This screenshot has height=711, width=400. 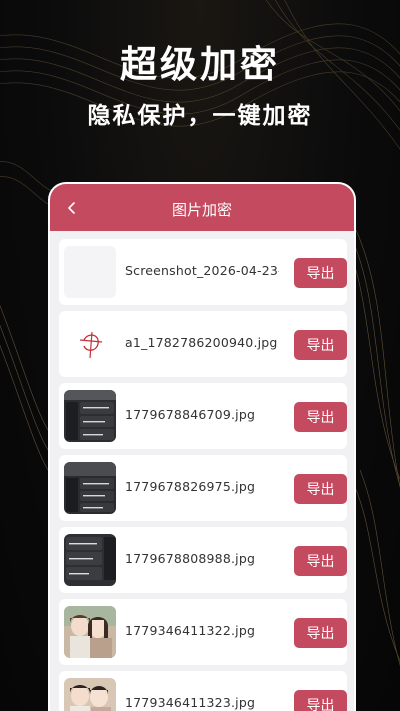 What do you see at coordinates (200, 116) in the screenshot?
I see `promo-subtitle: 隐私保护，一键加密` at bounding box center [200, 116].